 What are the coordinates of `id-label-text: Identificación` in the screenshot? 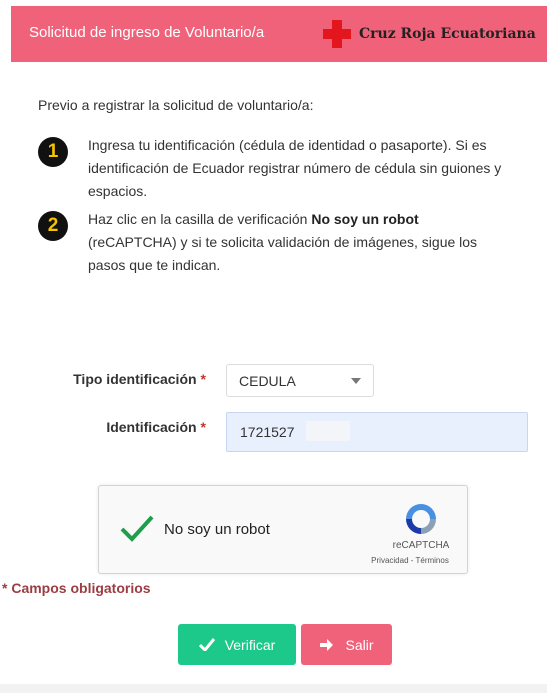 It's located at (151, 427).